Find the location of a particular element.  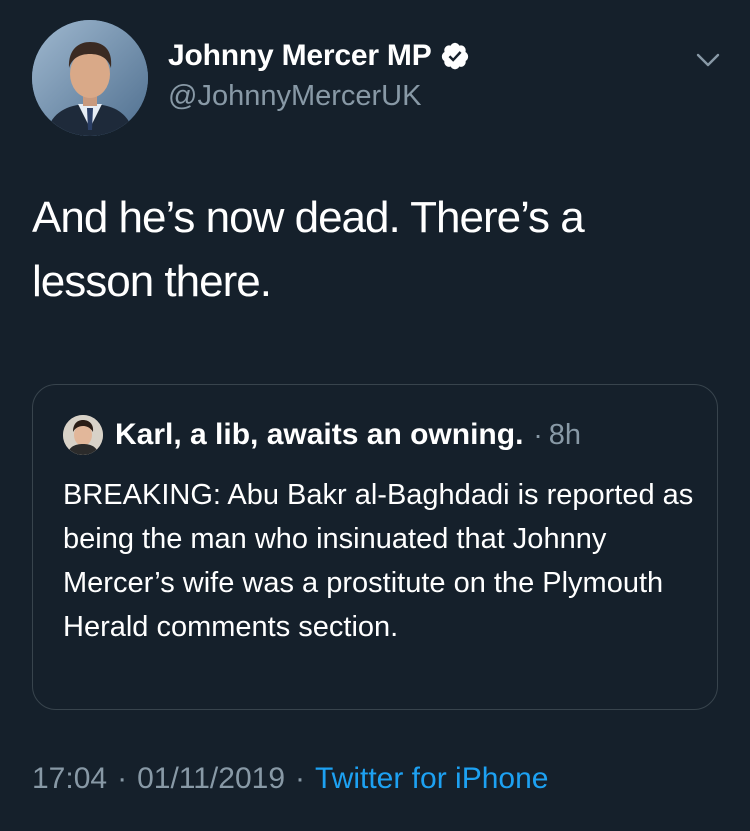

quoted-author-name: Karl, a lib, awaits an owning. is located at coordinates (319, 434).